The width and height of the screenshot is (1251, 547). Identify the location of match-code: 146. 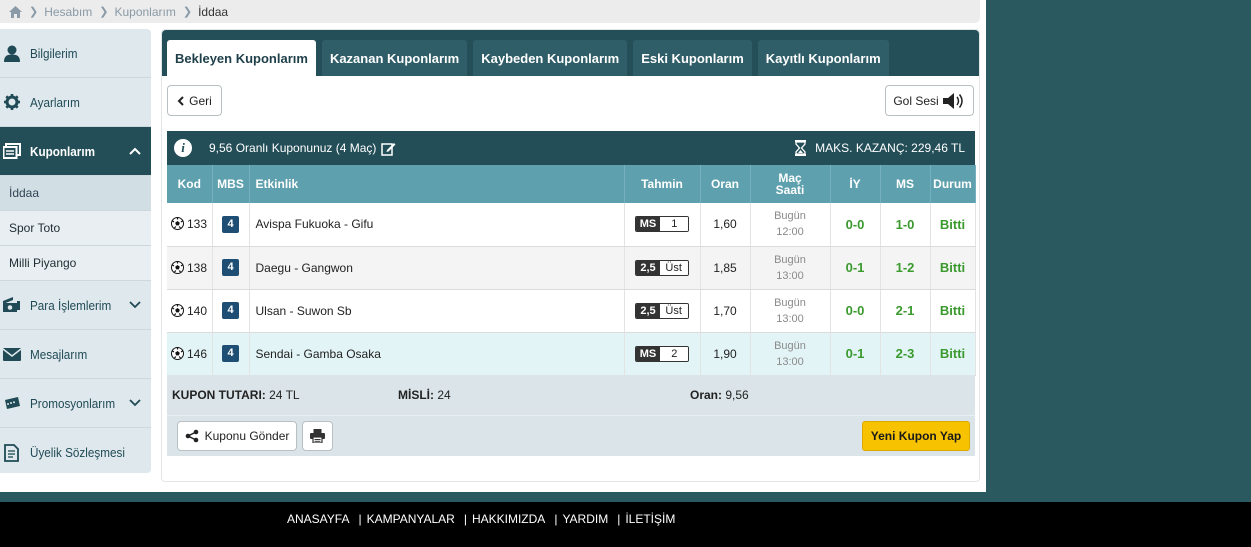
(197, 353).